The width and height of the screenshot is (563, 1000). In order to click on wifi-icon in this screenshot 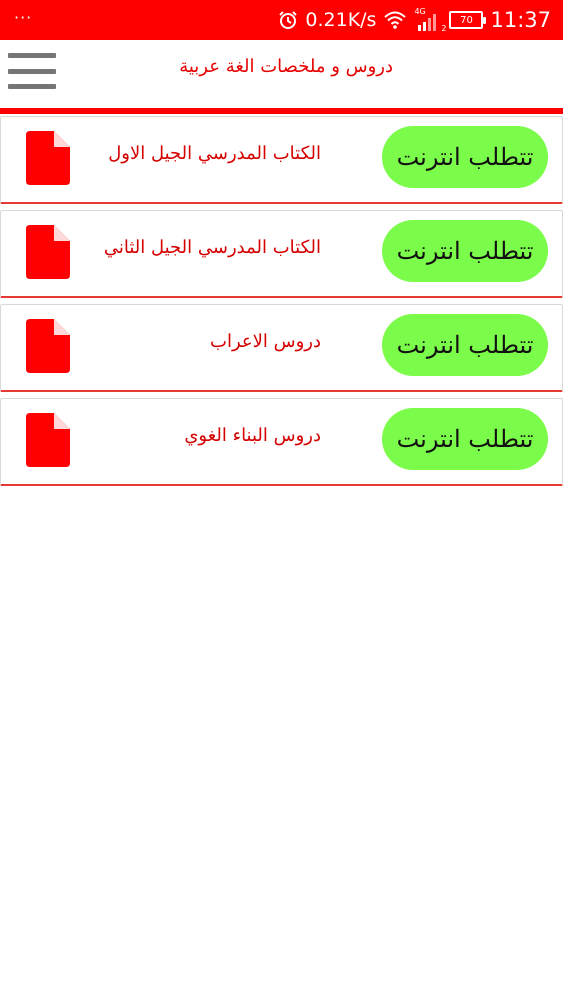, I will do `click(395, 20)`.